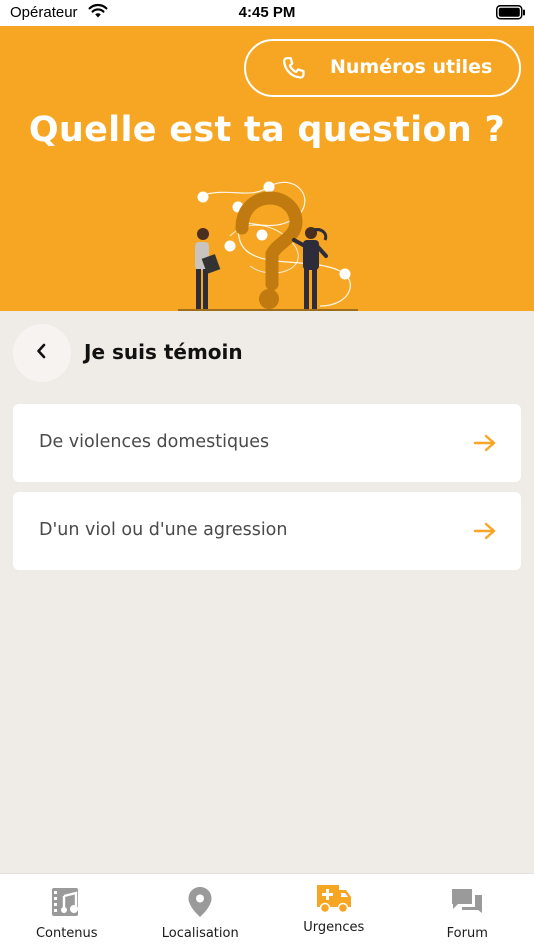 This screenshot has height=950, width=534. I want to click on tab-contenus: Contenus, so click(67, 912).